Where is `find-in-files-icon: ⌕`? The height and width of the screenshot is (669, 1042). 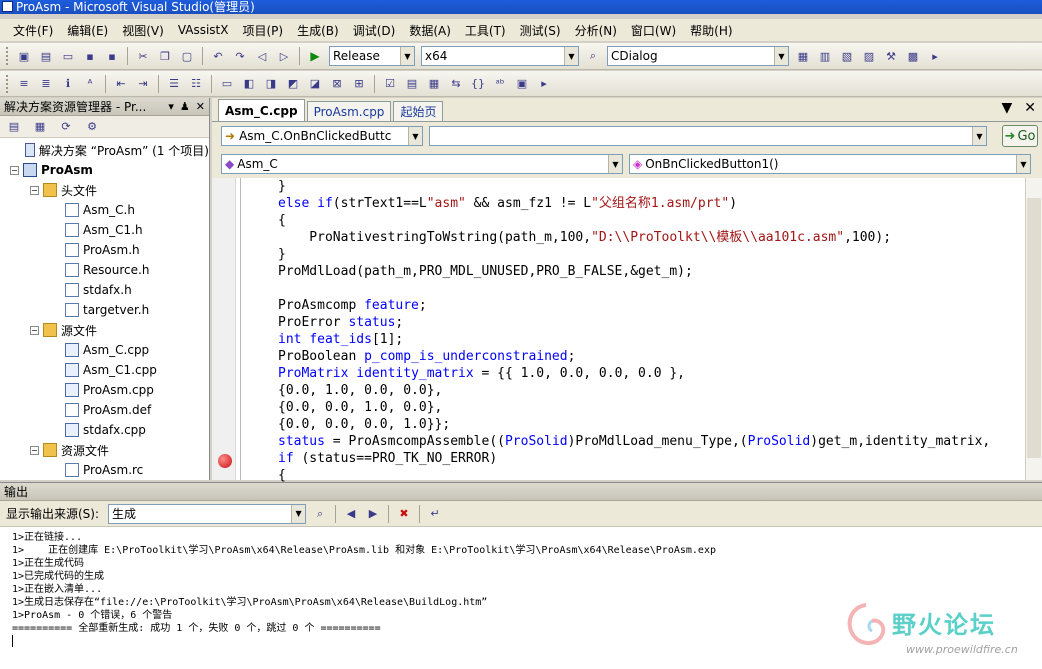
find-in-files-icon: ⌕ is located at coordinates (593, 56).